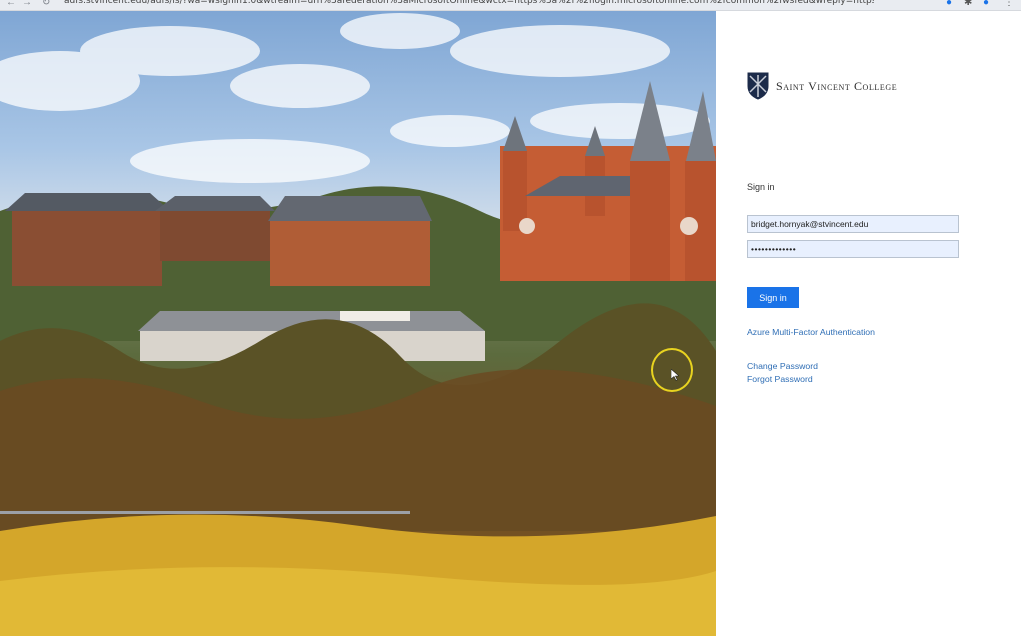  I want to click on back-arrow-icon: ←, so click(11, 4).